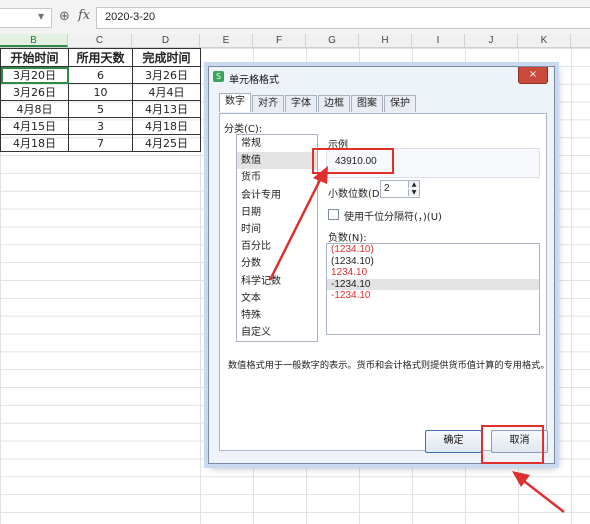 The image size is (590, 524). What do you see at coordinates (277, 212) in the screenshot?
I see `category-item: 日期` at bounding box center [277, 212].